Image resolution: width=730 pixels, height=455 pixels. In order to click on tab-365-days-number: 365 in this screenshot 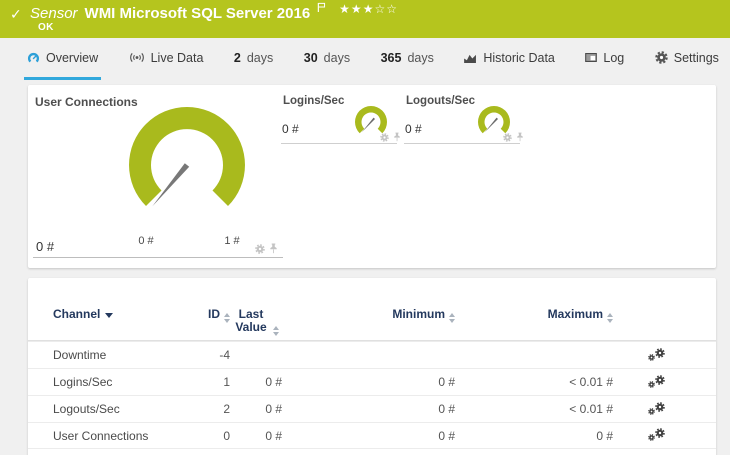, I will do `click(391, 57)`.